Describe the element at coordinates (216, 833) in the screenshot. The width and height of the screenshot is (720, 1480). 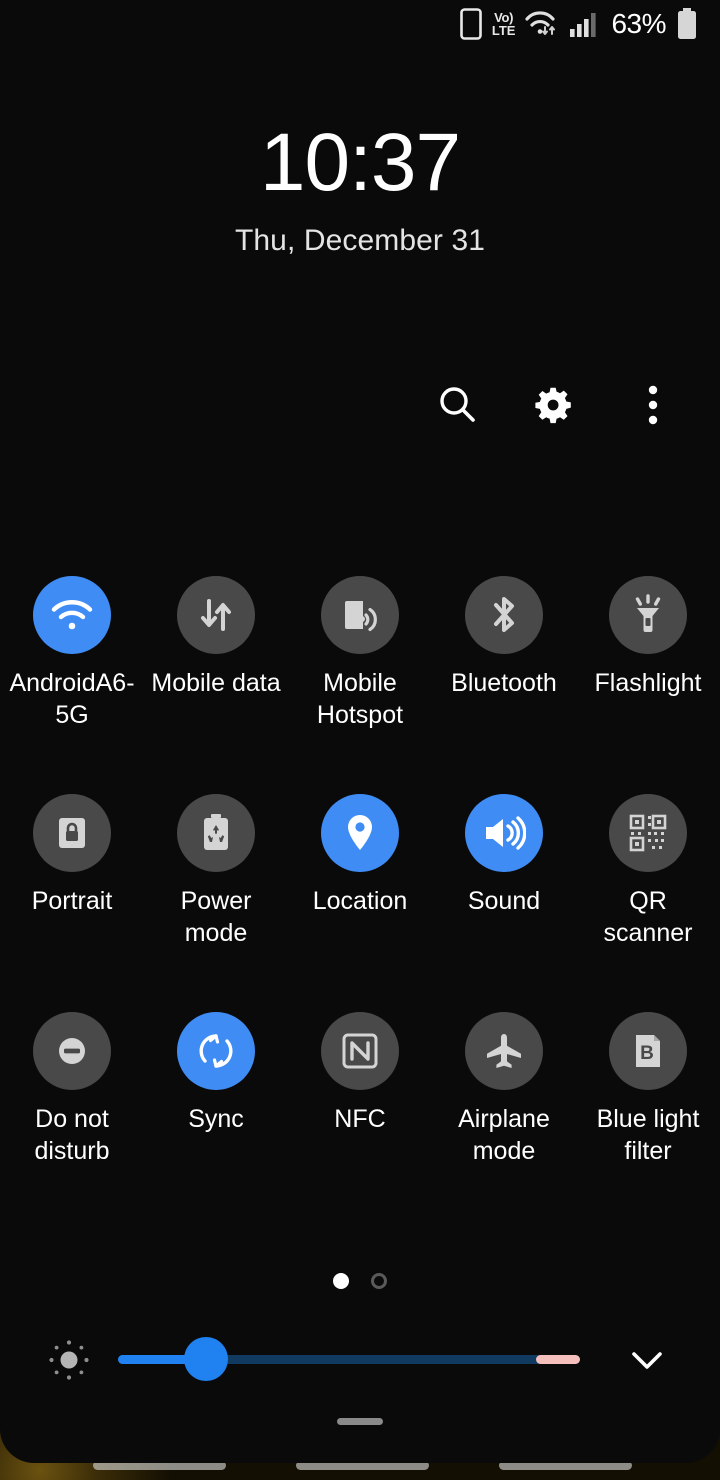
I see `battery-saver-icon` at that location.